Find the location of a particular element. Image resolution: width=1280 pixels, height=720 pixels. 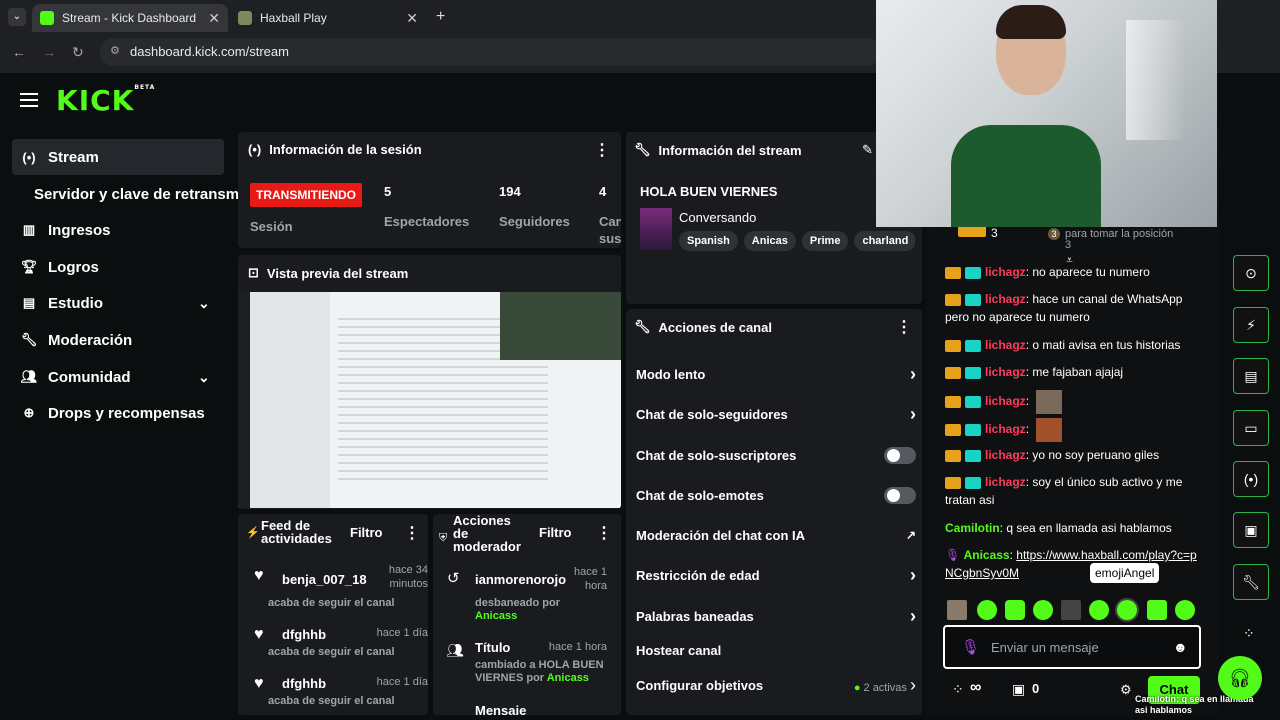

sidebar-item-server-key: Servidor y clave de retransm is located at coordinates (133, 194).